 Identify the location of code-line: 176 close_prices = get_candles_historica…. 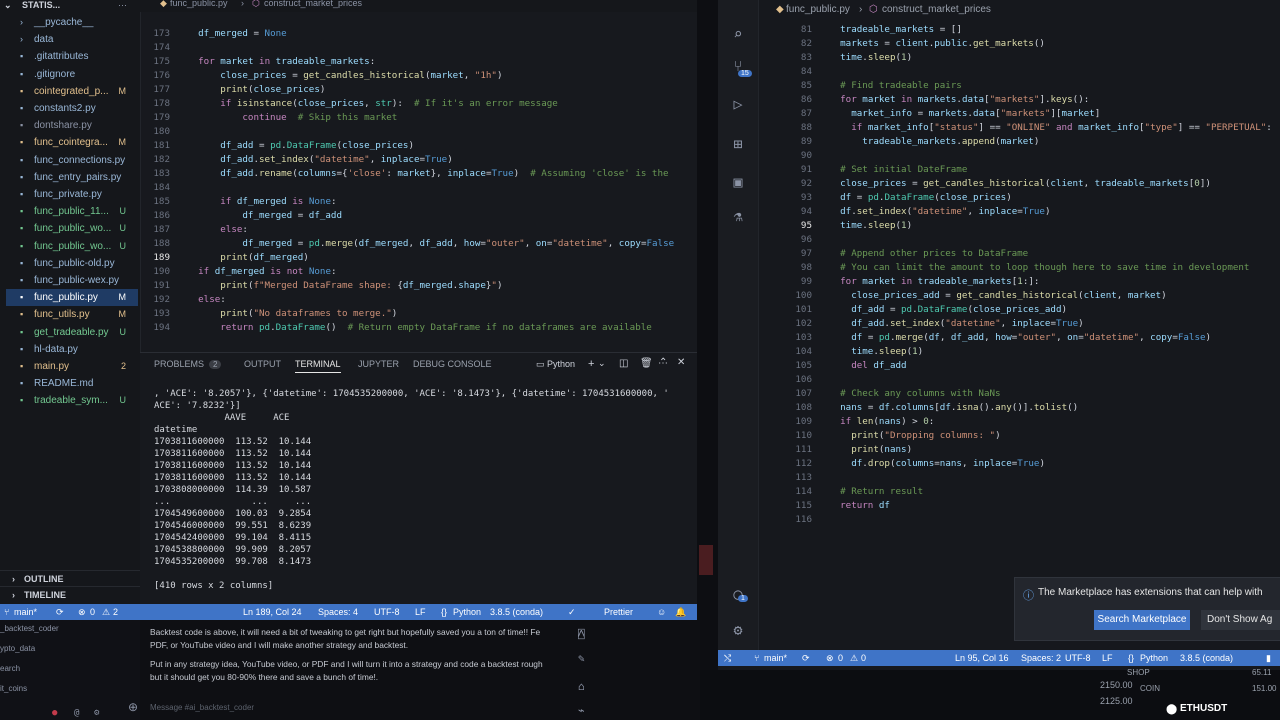
(418, 76).